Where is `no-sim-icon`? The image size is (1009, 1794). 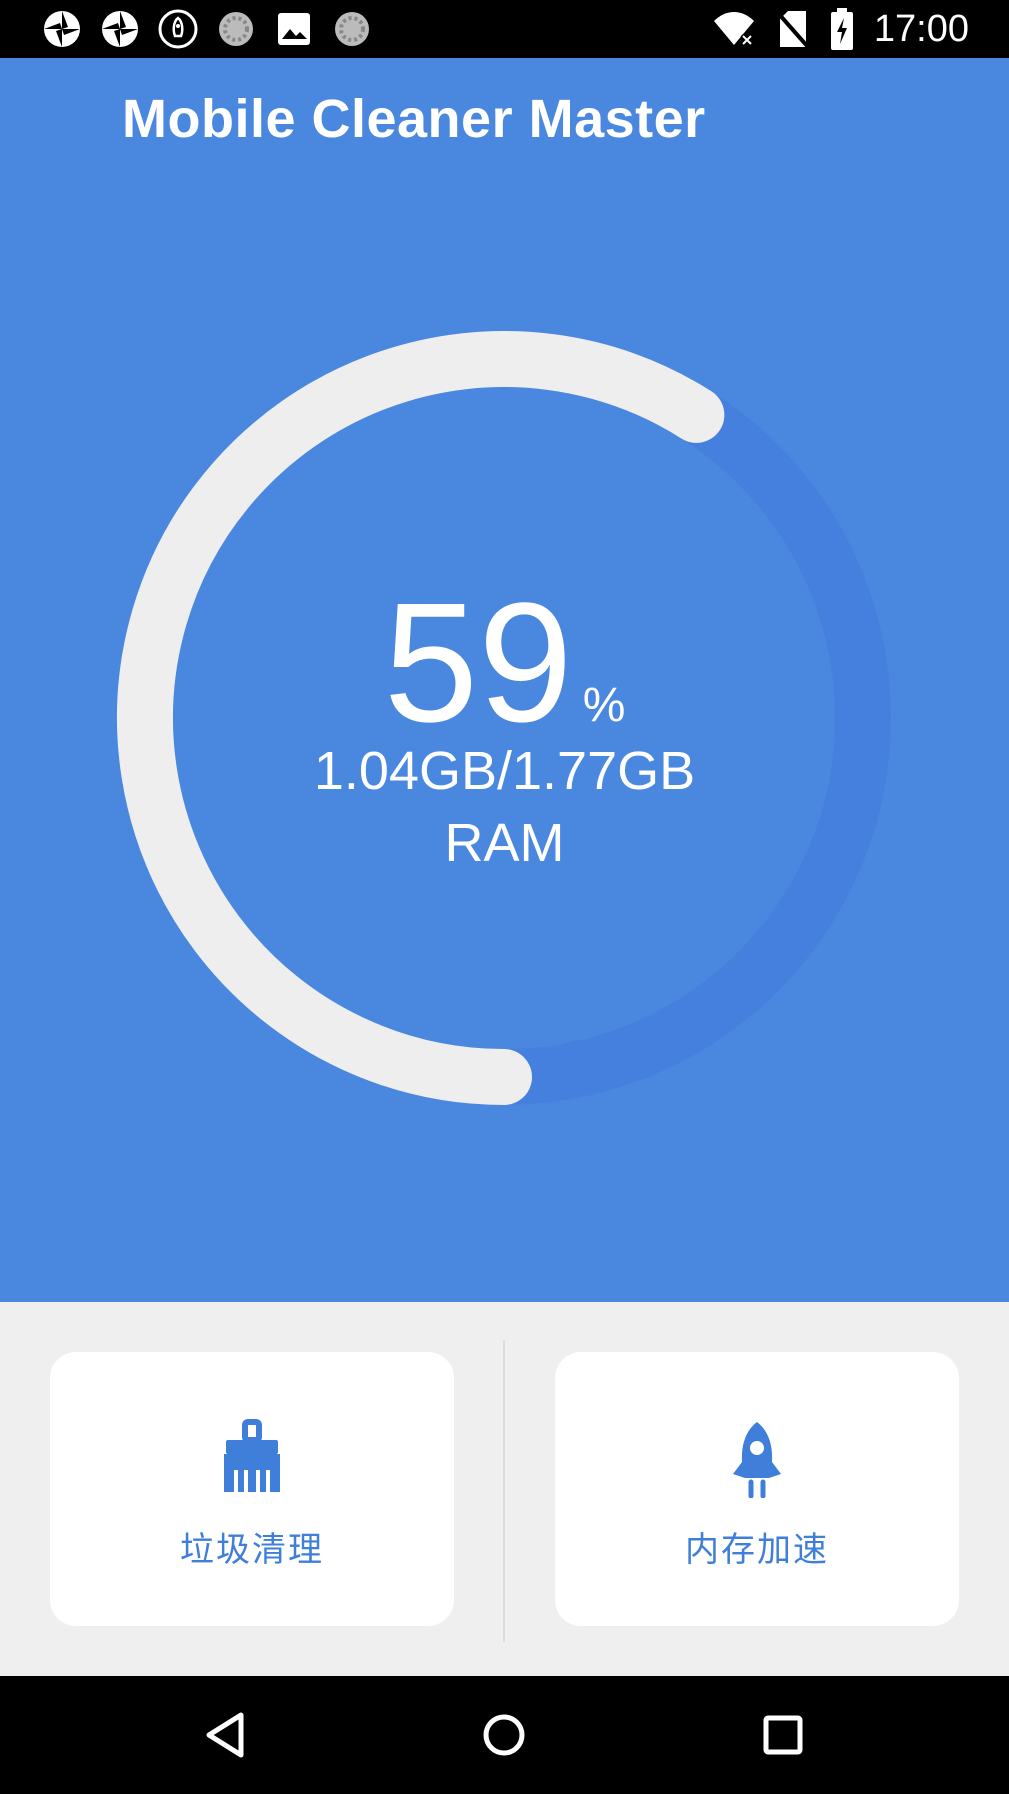 no-sim-icon is located at coordinates (793, 30).